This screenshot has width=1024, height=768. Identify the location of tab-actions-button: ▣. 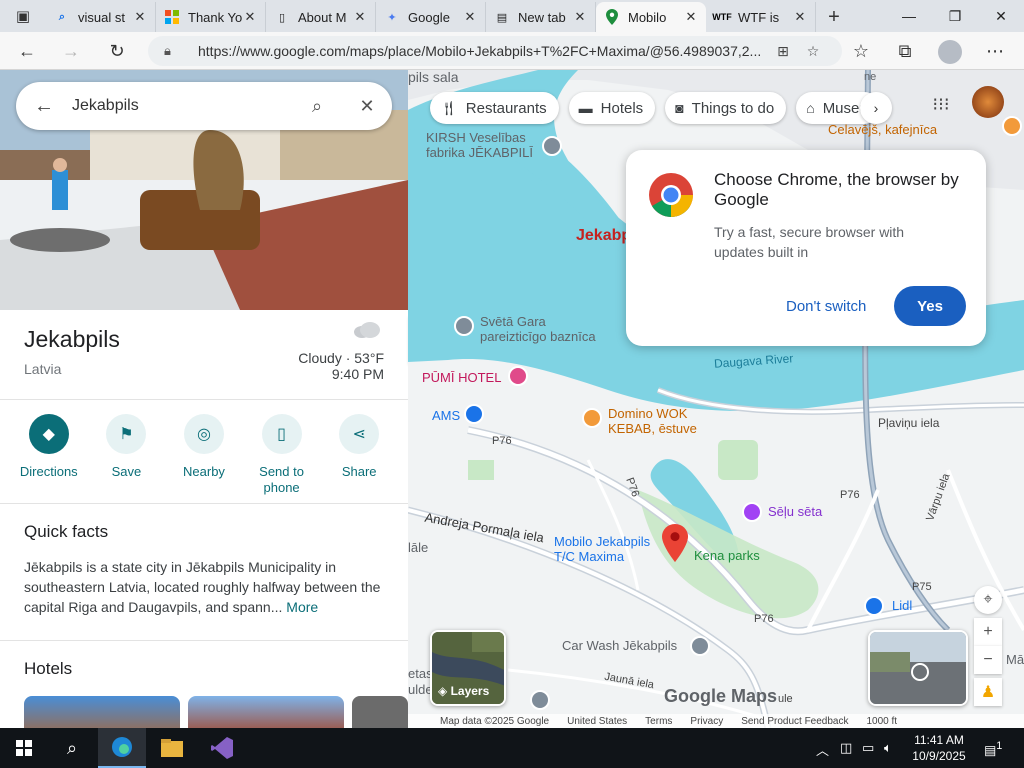
(23, 16).